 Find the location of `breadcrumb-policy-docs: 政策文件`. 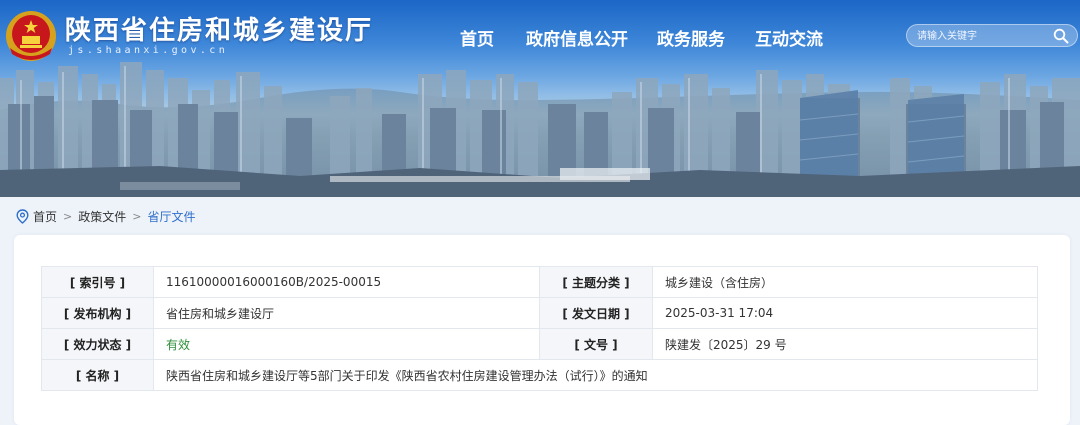

breadcrumb-policy-docs: 政策文件 is located at coordinates (102, 216).